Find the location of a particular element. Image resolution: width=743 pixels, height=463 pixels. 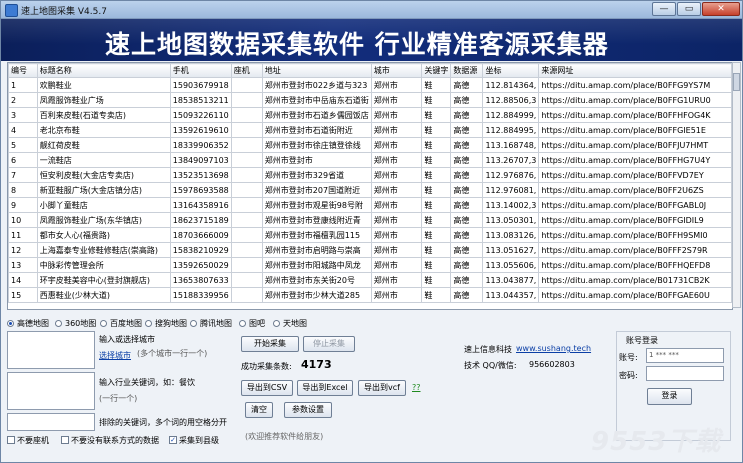

table-cell: 凤霞服饰鞋业广场 is located at coordinates (103, 100).